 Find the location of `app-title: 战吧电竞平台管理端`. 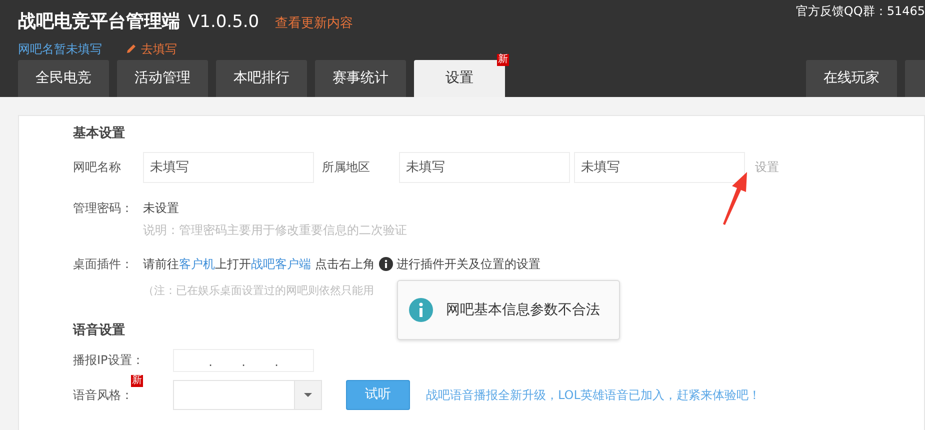

app-title: 战吧电竞平台管理端 is located at coordinates (99, 22).